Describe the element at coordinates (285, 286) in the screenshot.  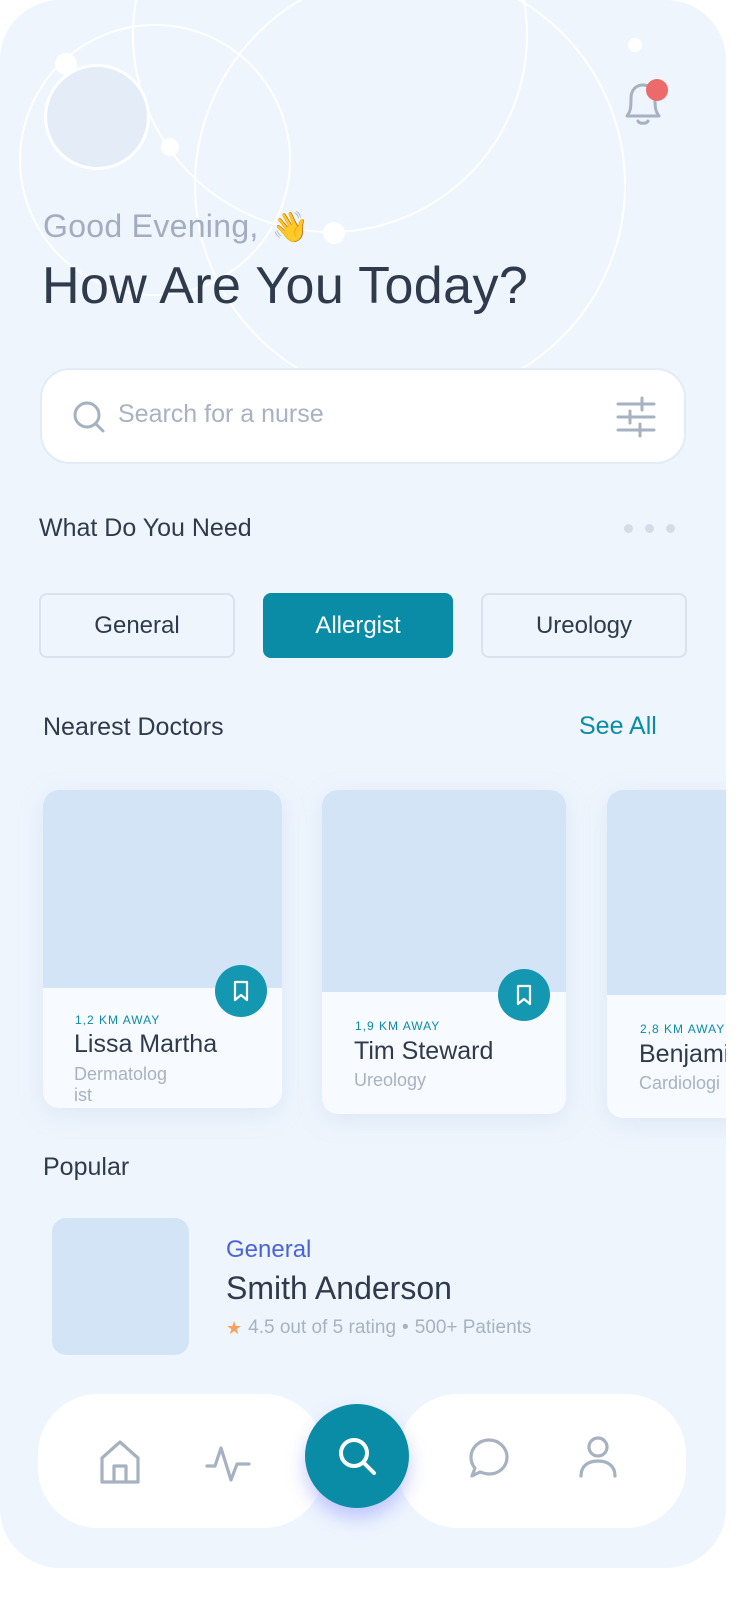
I see `page-title: How Are You Today?` at that location.